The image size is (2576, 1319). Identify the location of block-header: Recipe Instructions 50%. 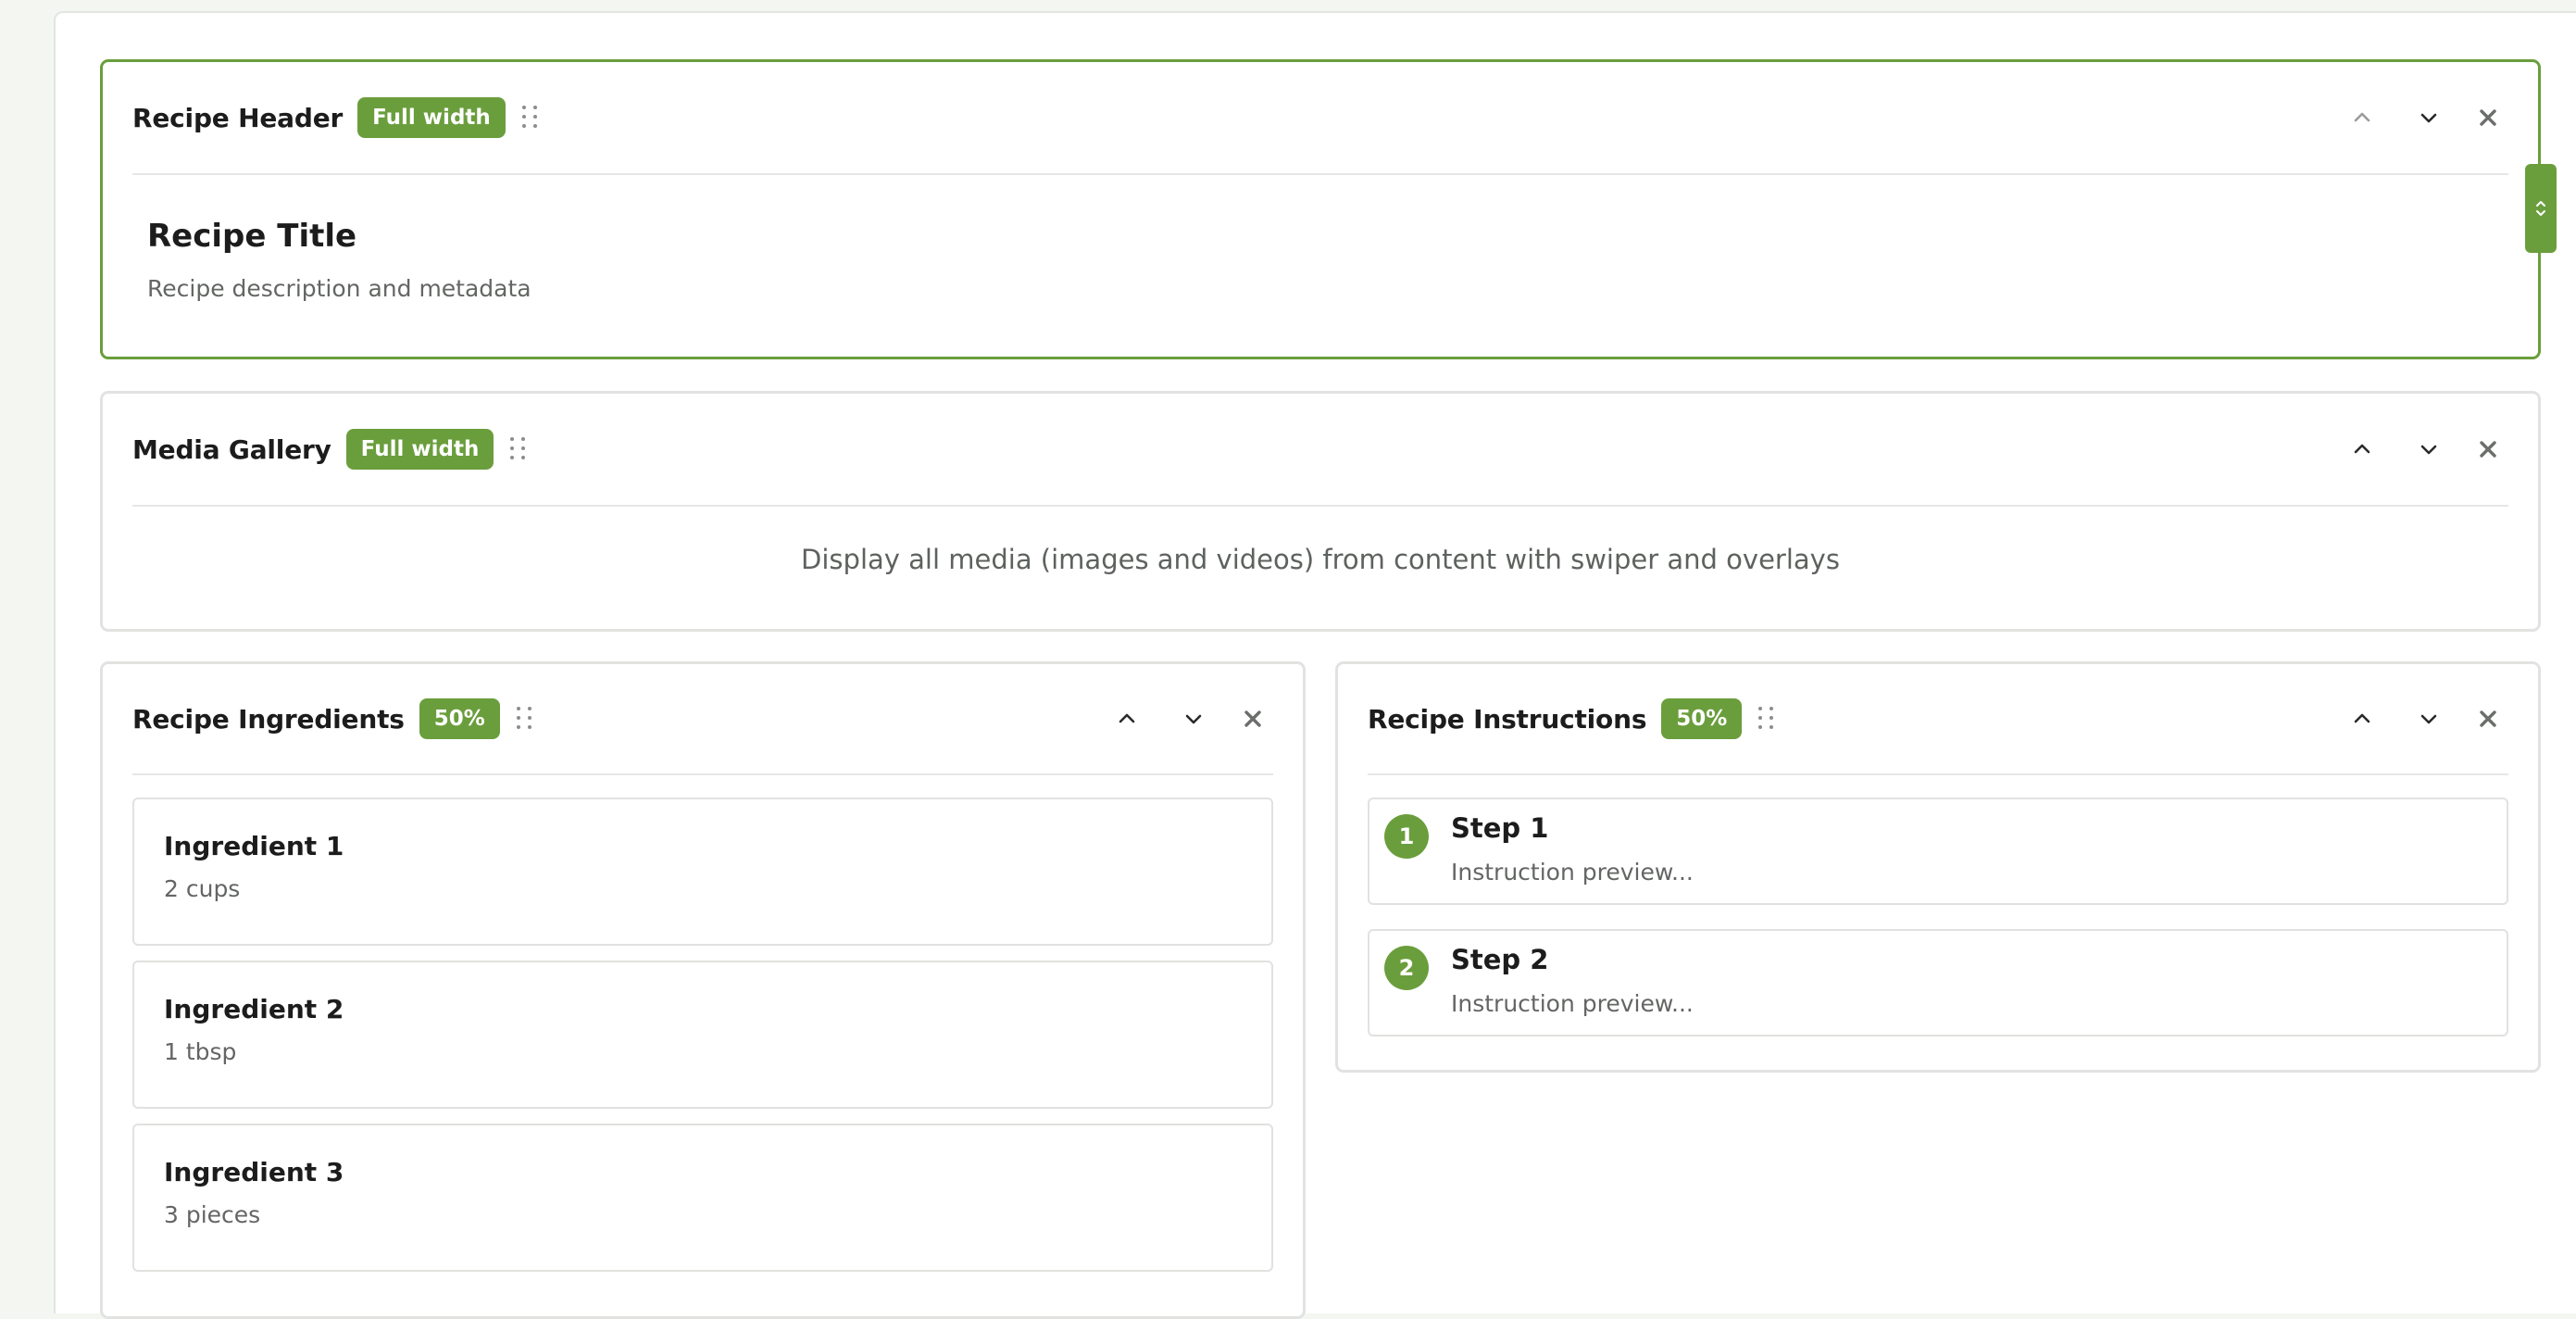
(1938, 719).